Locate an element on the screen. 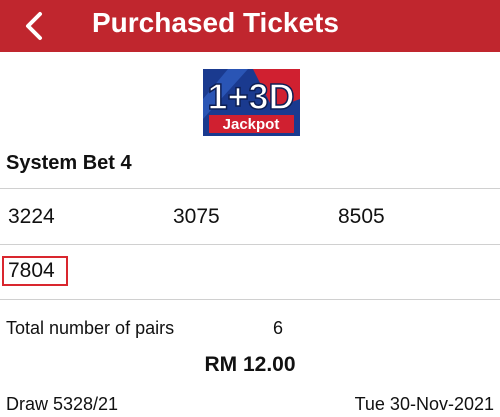 The height and width of the screenshot is (417, 500). draw-date: Tue 30-Nov-2021 is located at coordinates (424, 404).